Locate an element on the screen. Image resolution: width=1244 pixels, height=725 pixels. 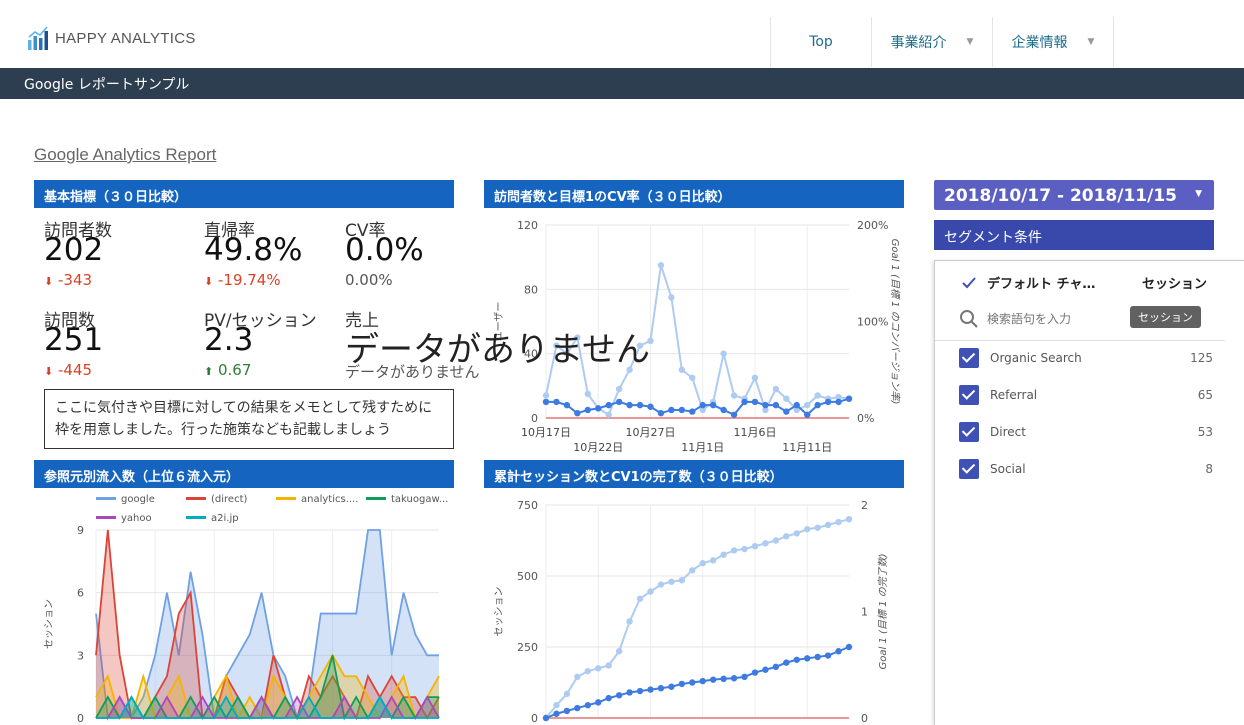
chevron-down-icon: ▼ is located at coordinates (970, 42).